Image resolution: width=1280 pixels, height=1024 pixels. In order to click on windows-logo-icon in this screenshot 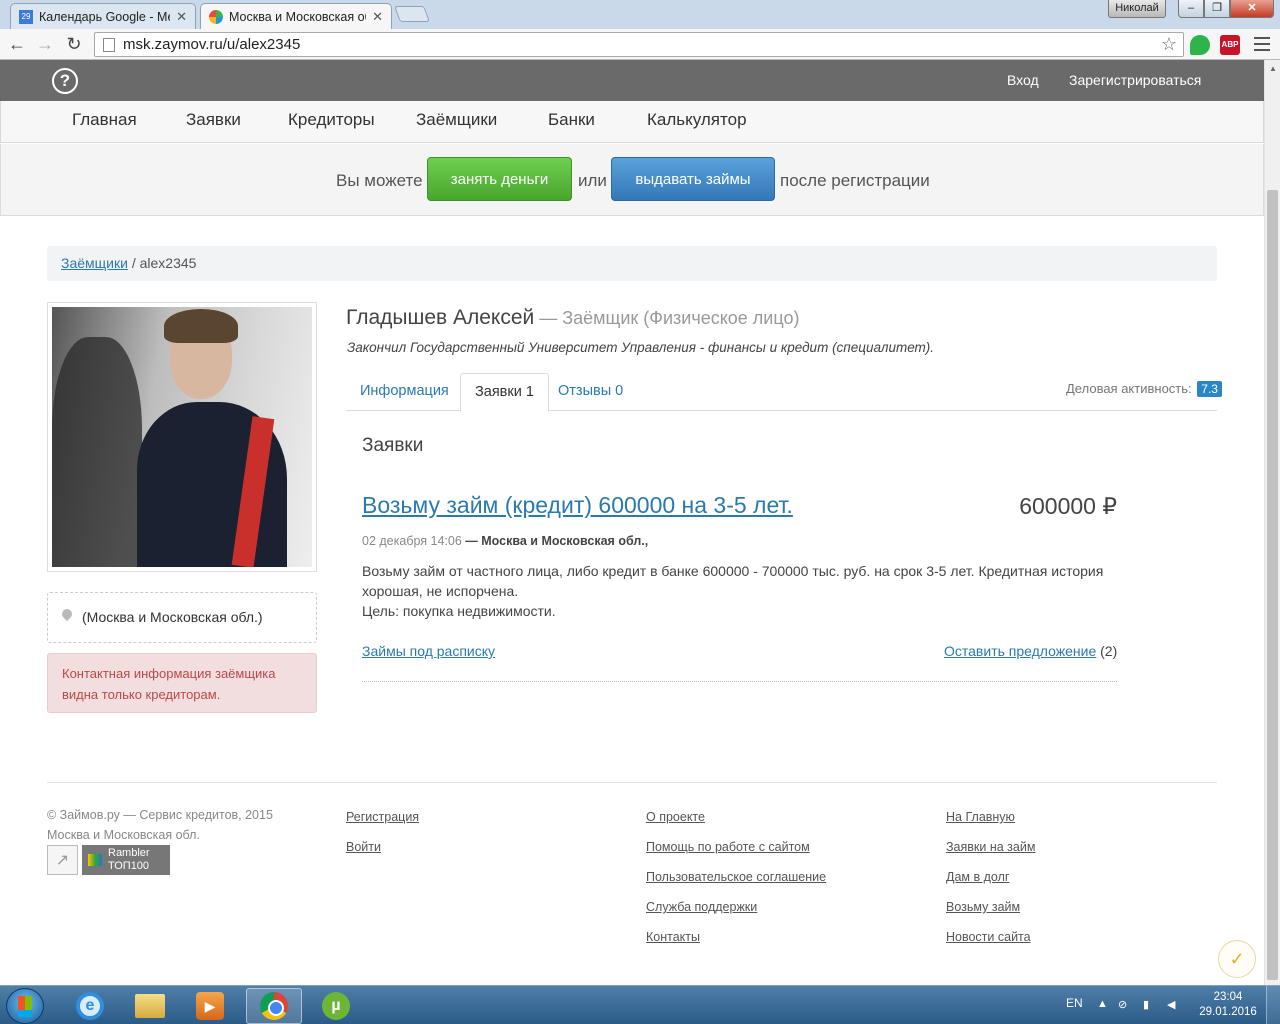, I will do `click(25, 1003)`.